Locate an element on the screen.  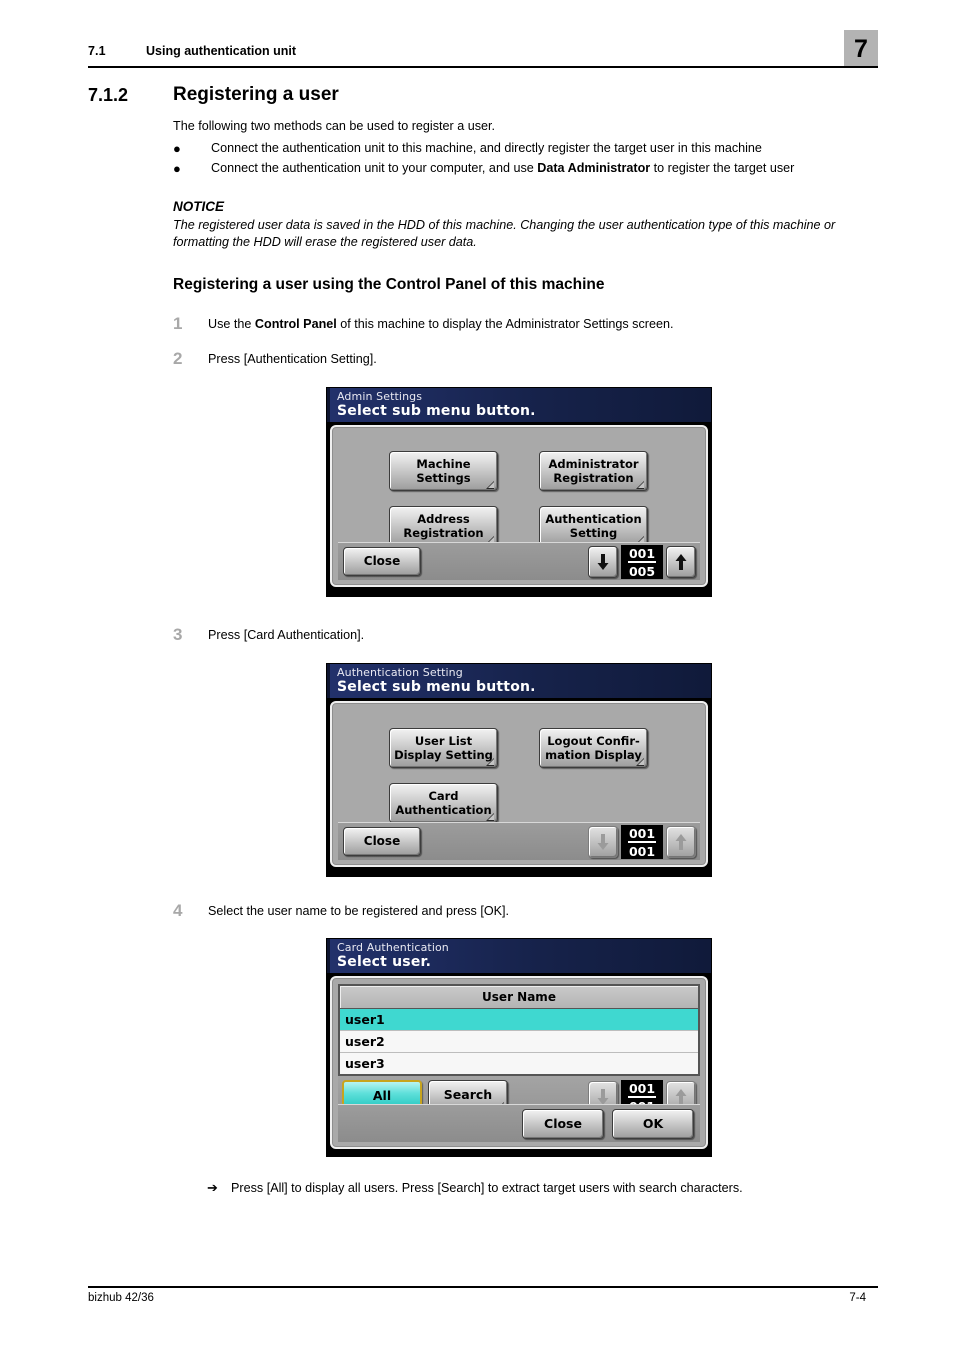
step-text: Press [Authentication Setting]. is located at coordinates (292, 359).